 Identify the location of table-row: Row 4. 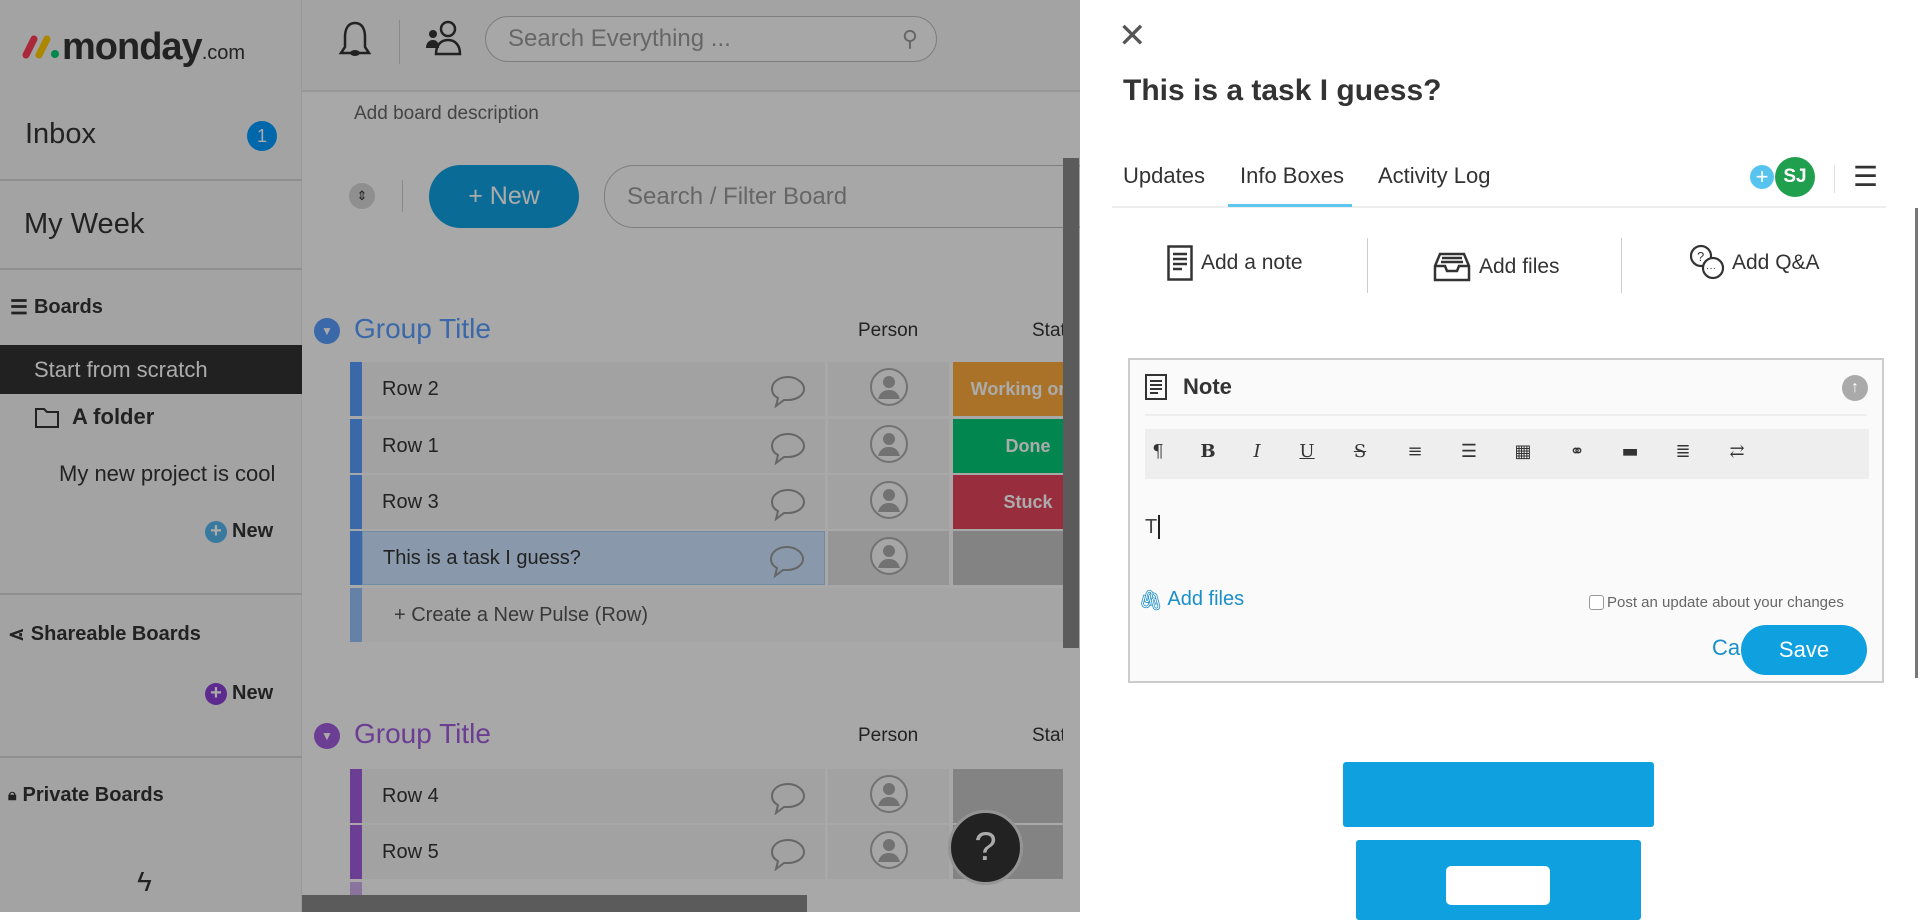
(706, 796).